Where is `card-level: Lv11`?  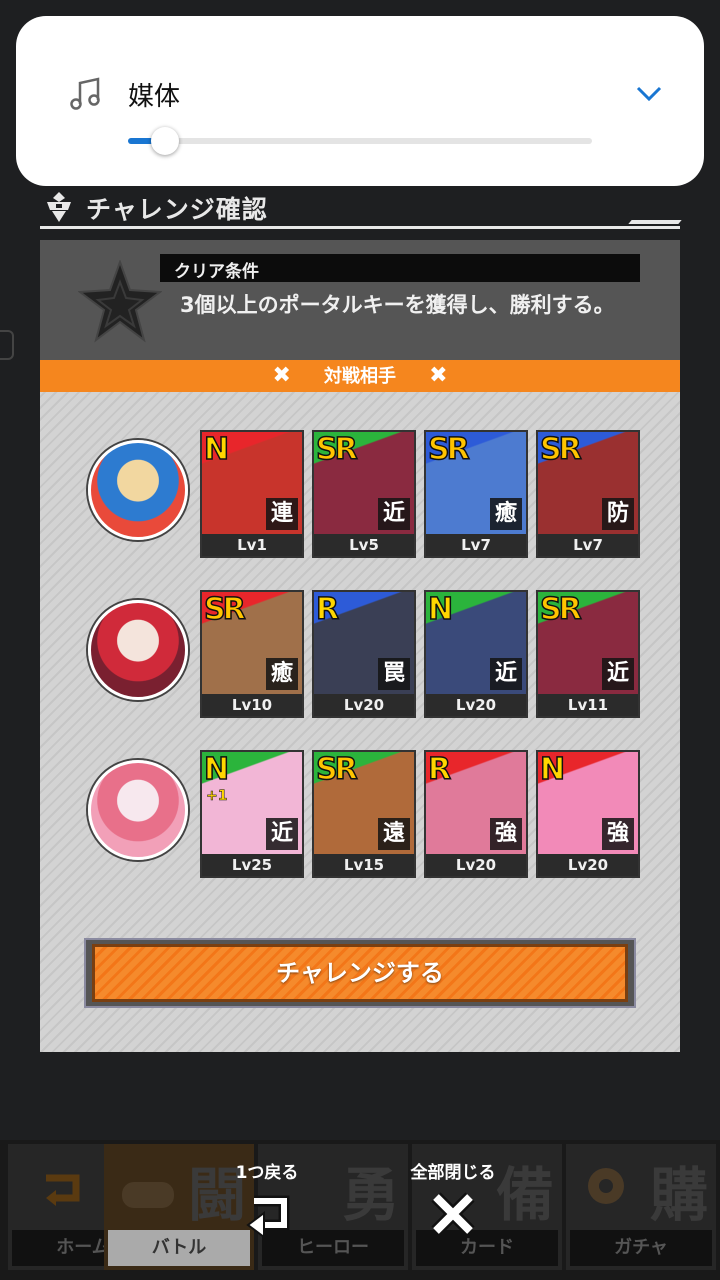 card-level: Lv11 is located at coordinates (588, 705).